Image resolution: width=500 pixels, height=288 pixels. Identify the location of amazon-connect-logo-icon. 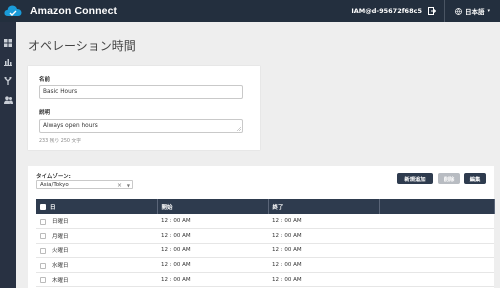
(13, 11).